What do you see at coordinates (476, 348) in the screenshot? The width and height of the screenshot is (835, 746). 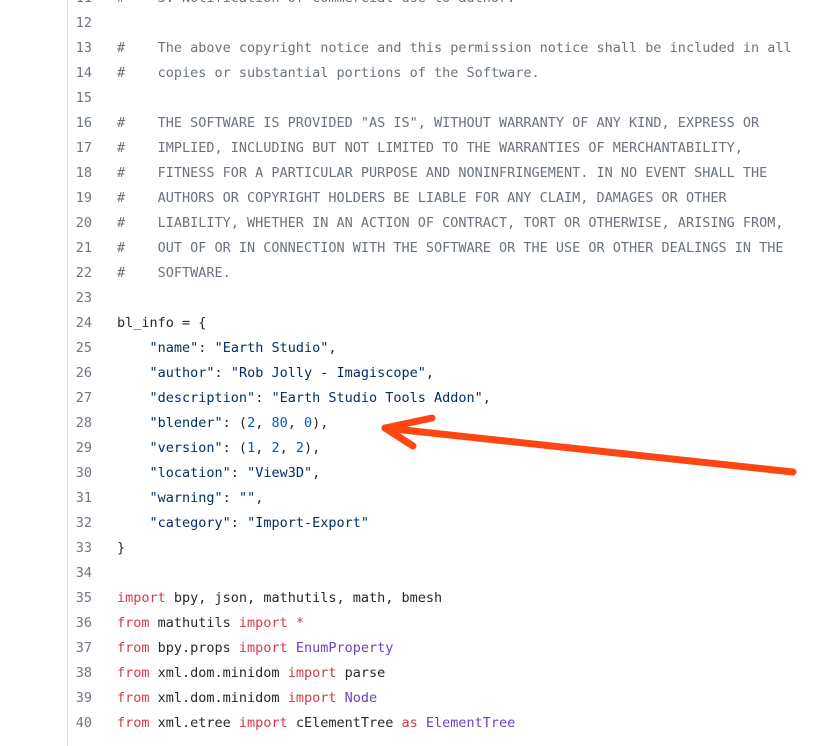 I see `code-text: "name": "Earth Studio",` at bounding box center [476, 348].